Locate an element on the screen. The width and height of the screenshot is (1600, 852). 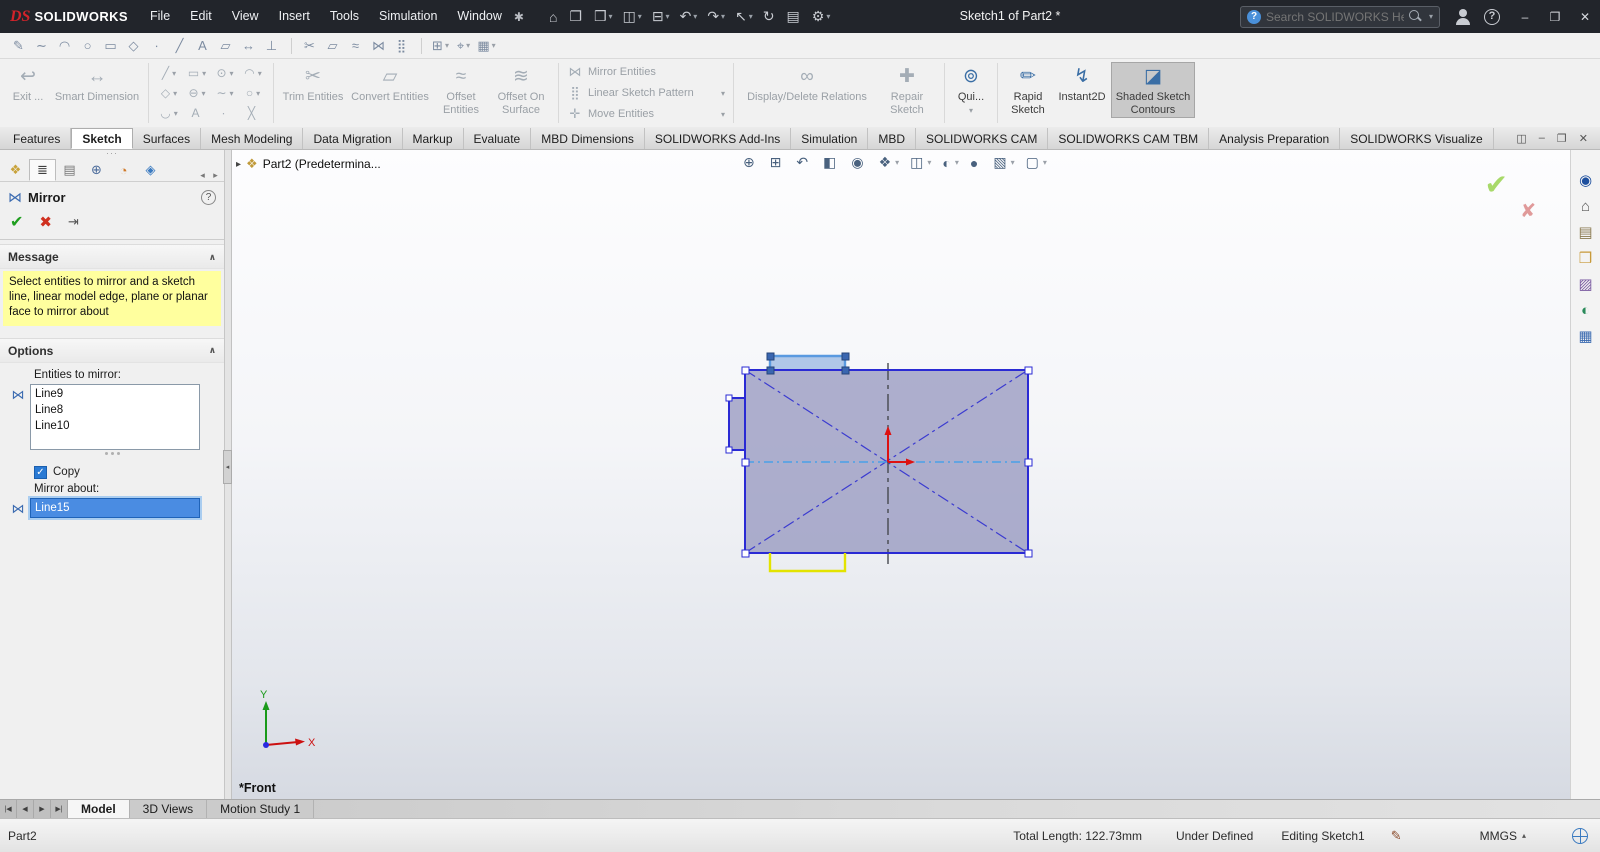
rapid-sketch-button: ✏ Rapid Sketch is located at coordinates (1028, 89).